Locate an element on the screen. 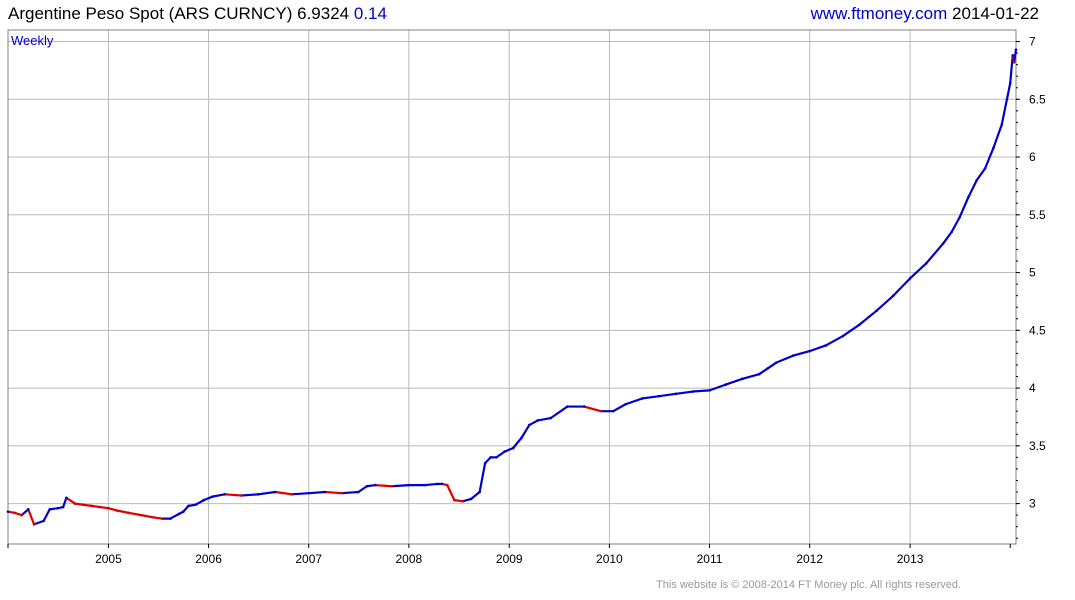  x-tick-label: 2011 is located at coordinates (710, 559).